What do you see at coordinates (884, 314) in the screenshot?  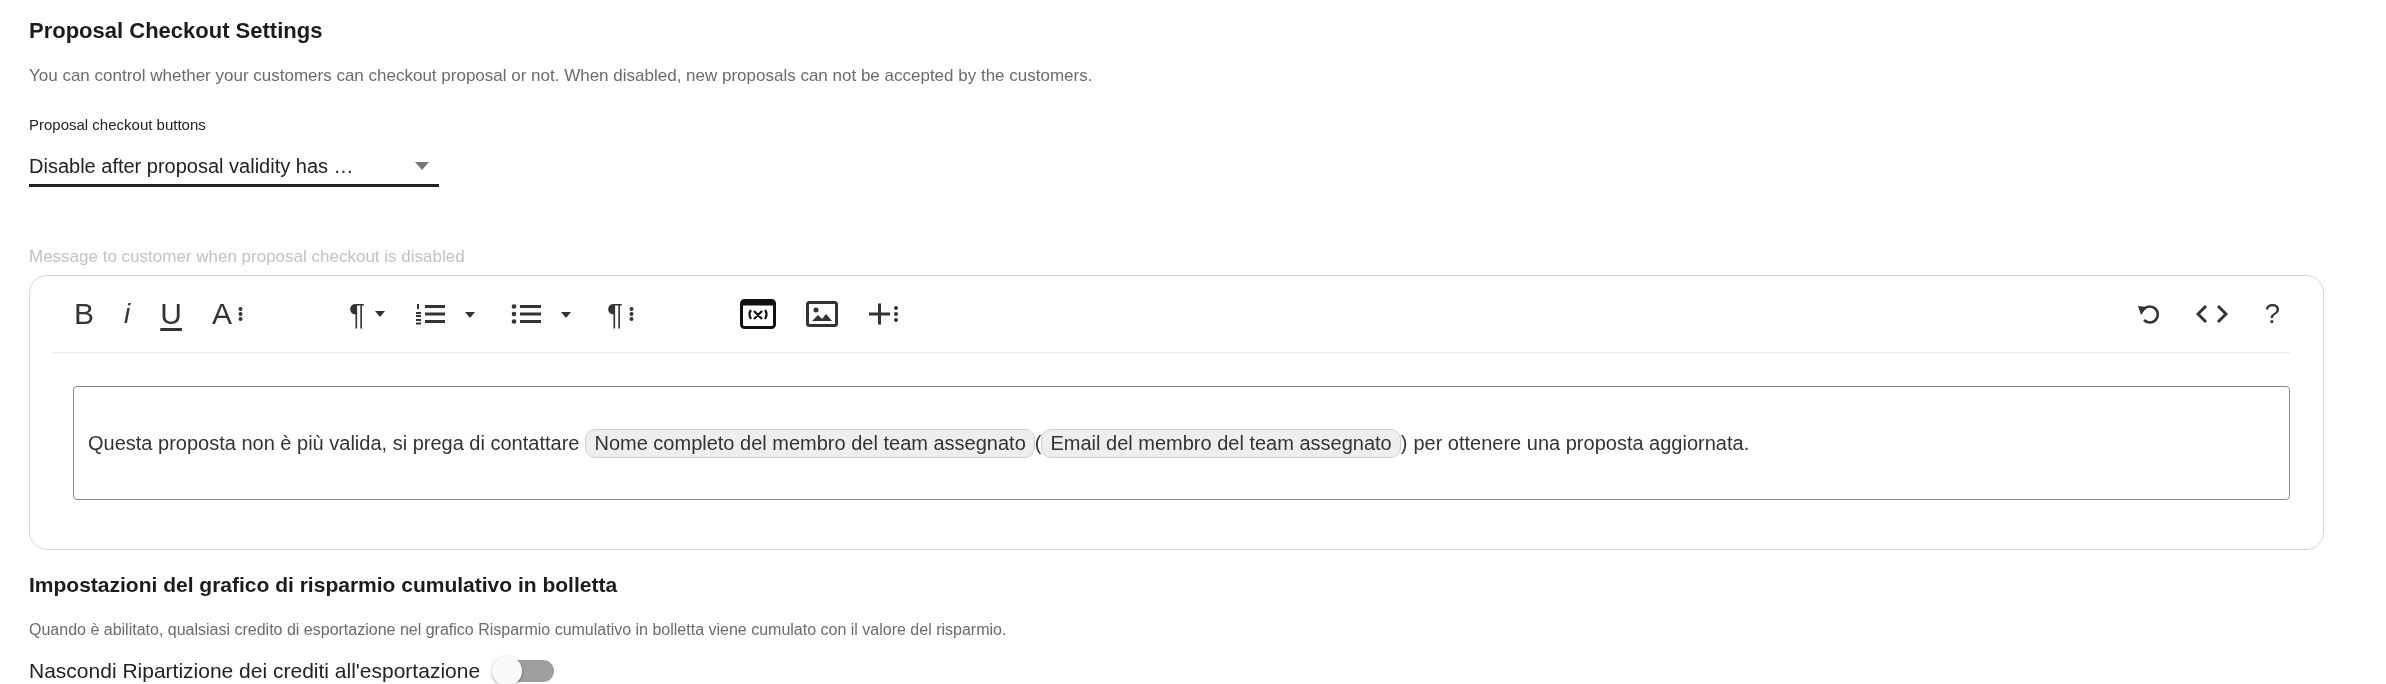 I see `insert-icon` at bounding box center [884, 314].